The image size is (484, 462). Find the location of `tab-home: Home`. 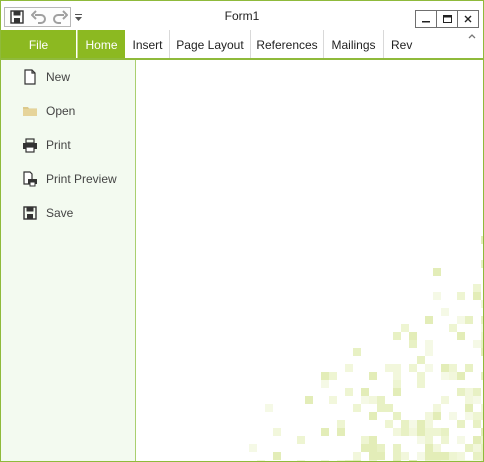

tab-home: Home is located at coordinates (101, 45).